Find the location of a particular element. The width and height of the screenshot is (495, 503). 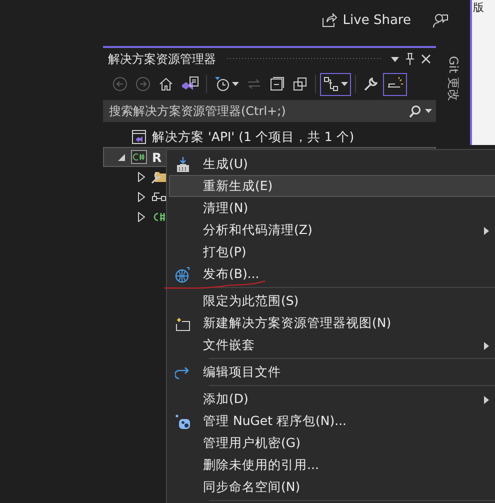

panel-title: 解决方案资源管理器 is located at coordinates (162, 59).